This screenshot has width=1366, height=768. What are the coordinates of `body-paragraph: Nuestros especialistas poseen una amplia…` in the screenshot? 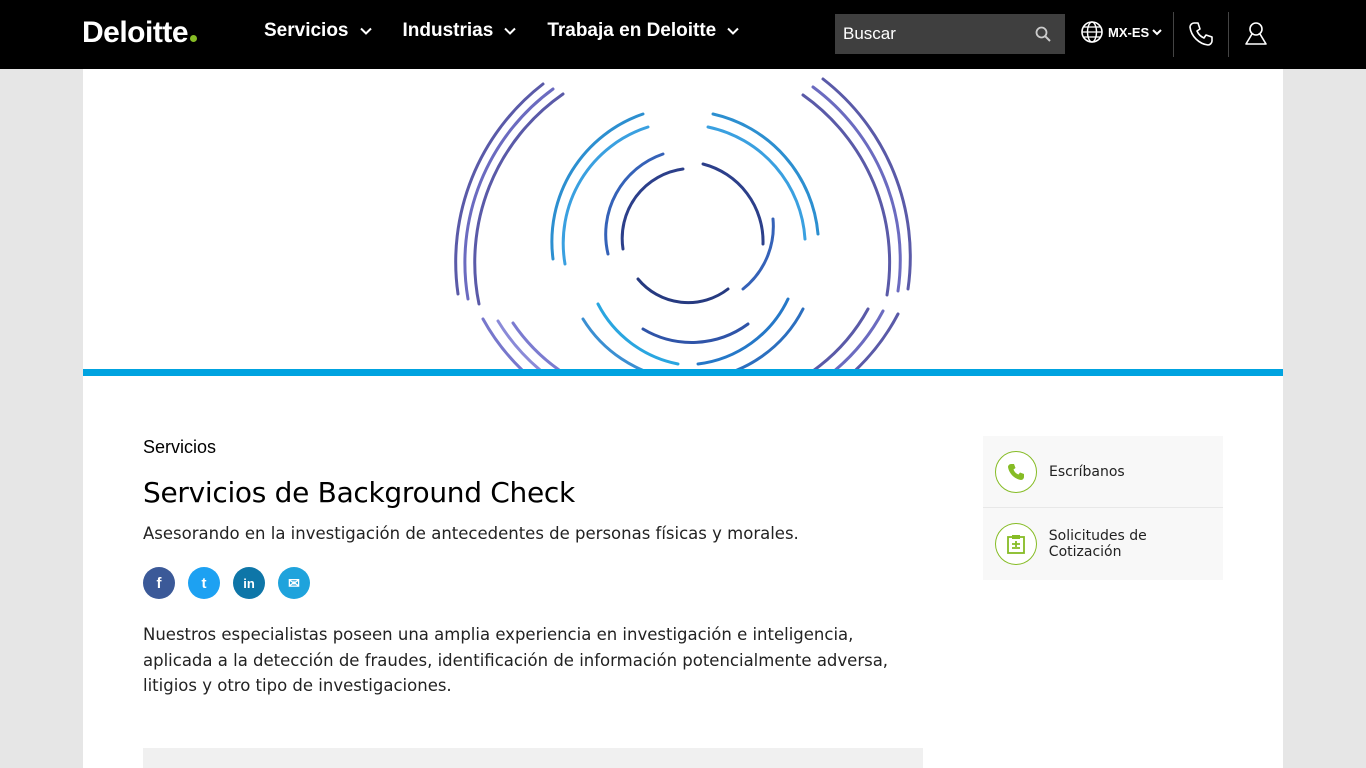 It's located at (516, 660).